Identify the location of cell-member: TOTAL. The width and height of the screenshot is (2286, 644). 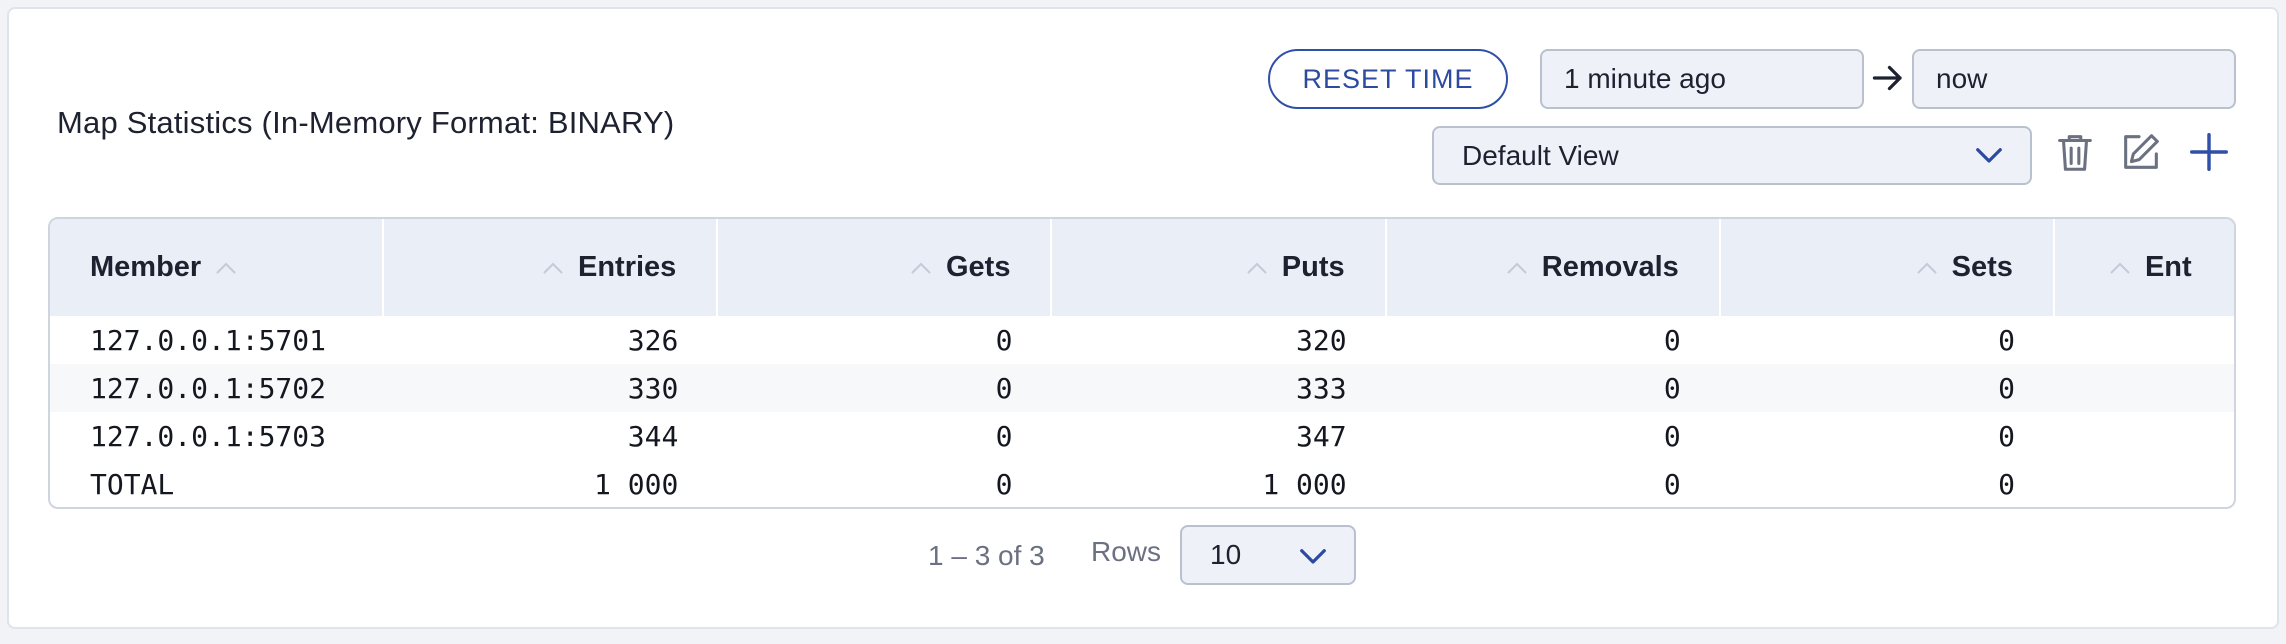
(132, 484).